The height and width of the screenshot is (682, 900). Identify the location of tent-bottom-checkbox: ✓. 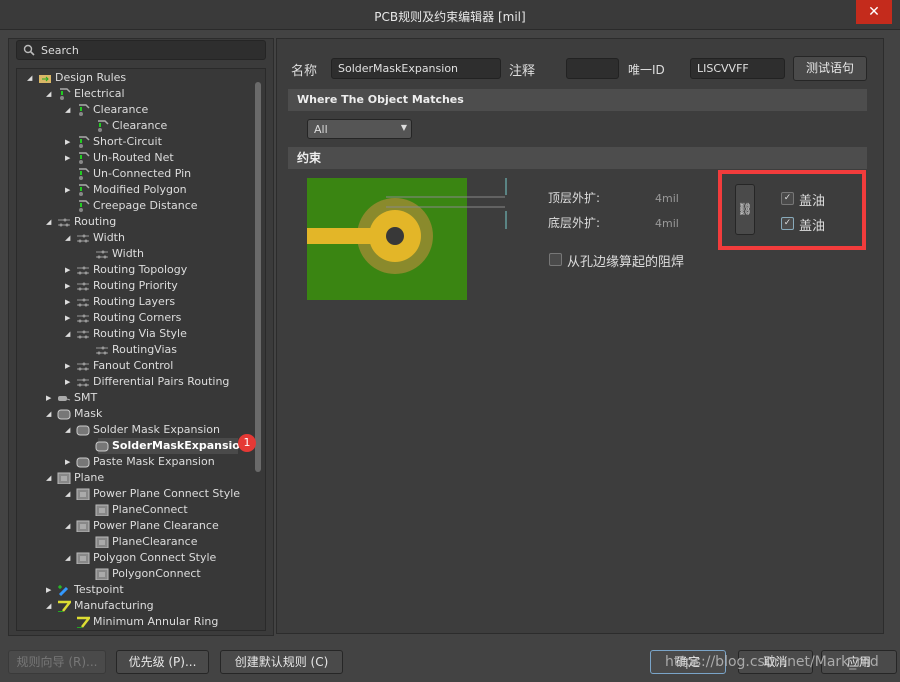
(787, 223).